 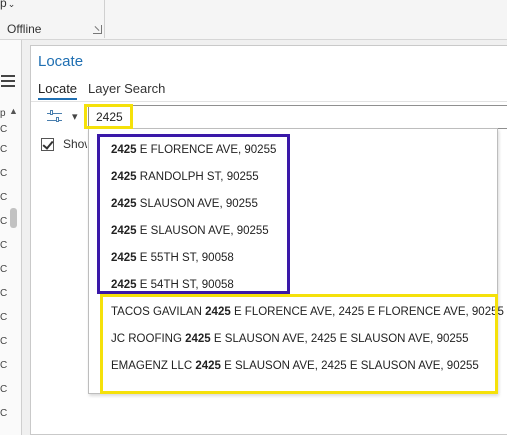 What do you see at coordinates (193, 214) in the screenshot?
I see `address-results-highlight-box` at bounding box center [193, 214].